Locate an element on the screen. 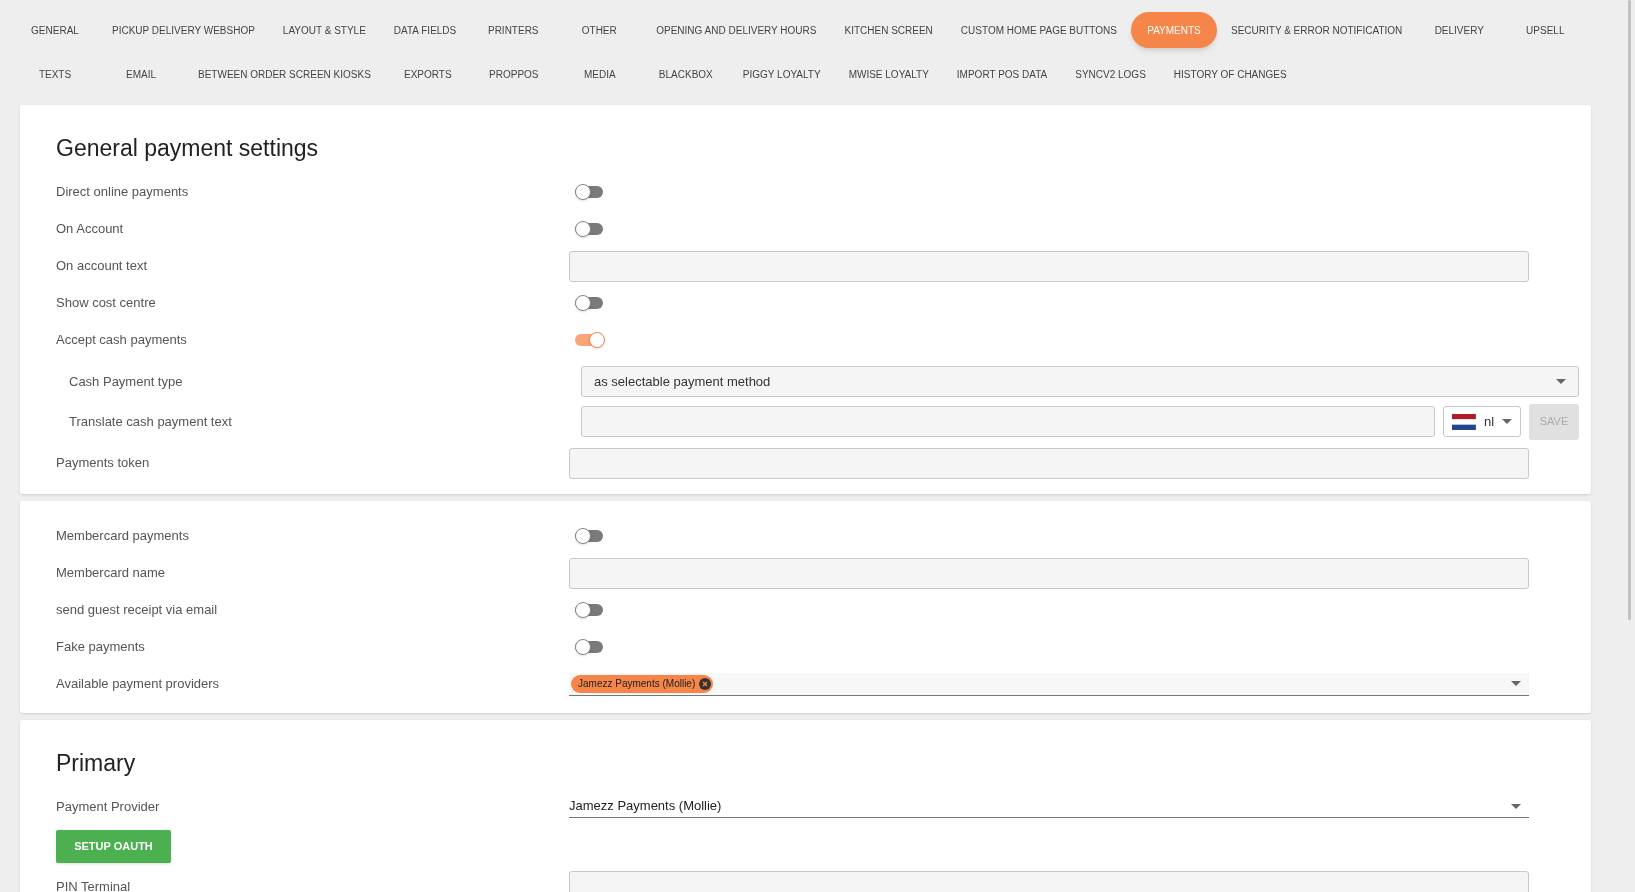 The width and height of the screenshot is (1635, 892). setting-label: Direct online payments is located at coordinates (123, 192).